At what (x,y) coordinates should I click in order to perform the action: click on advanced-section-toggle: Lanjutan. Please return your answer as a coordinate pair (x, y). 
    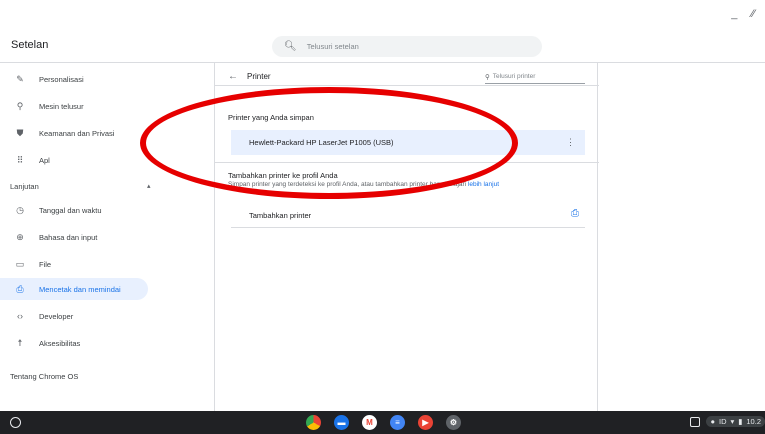
    Looking at the image, I should click on (24, 186).